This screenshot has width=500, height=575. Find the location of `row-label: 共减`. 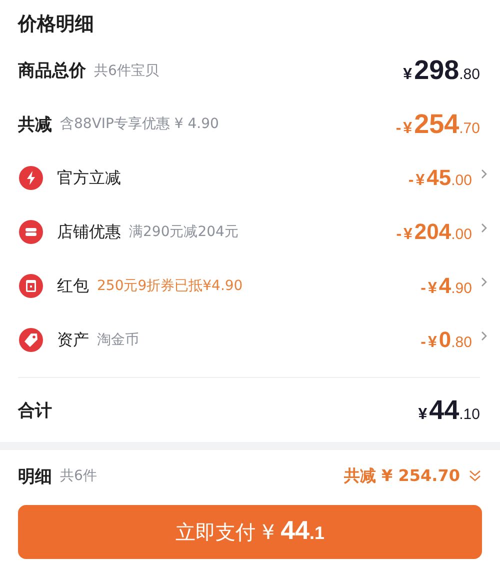

row-label: 共减 is located at coordinates (35, 125).